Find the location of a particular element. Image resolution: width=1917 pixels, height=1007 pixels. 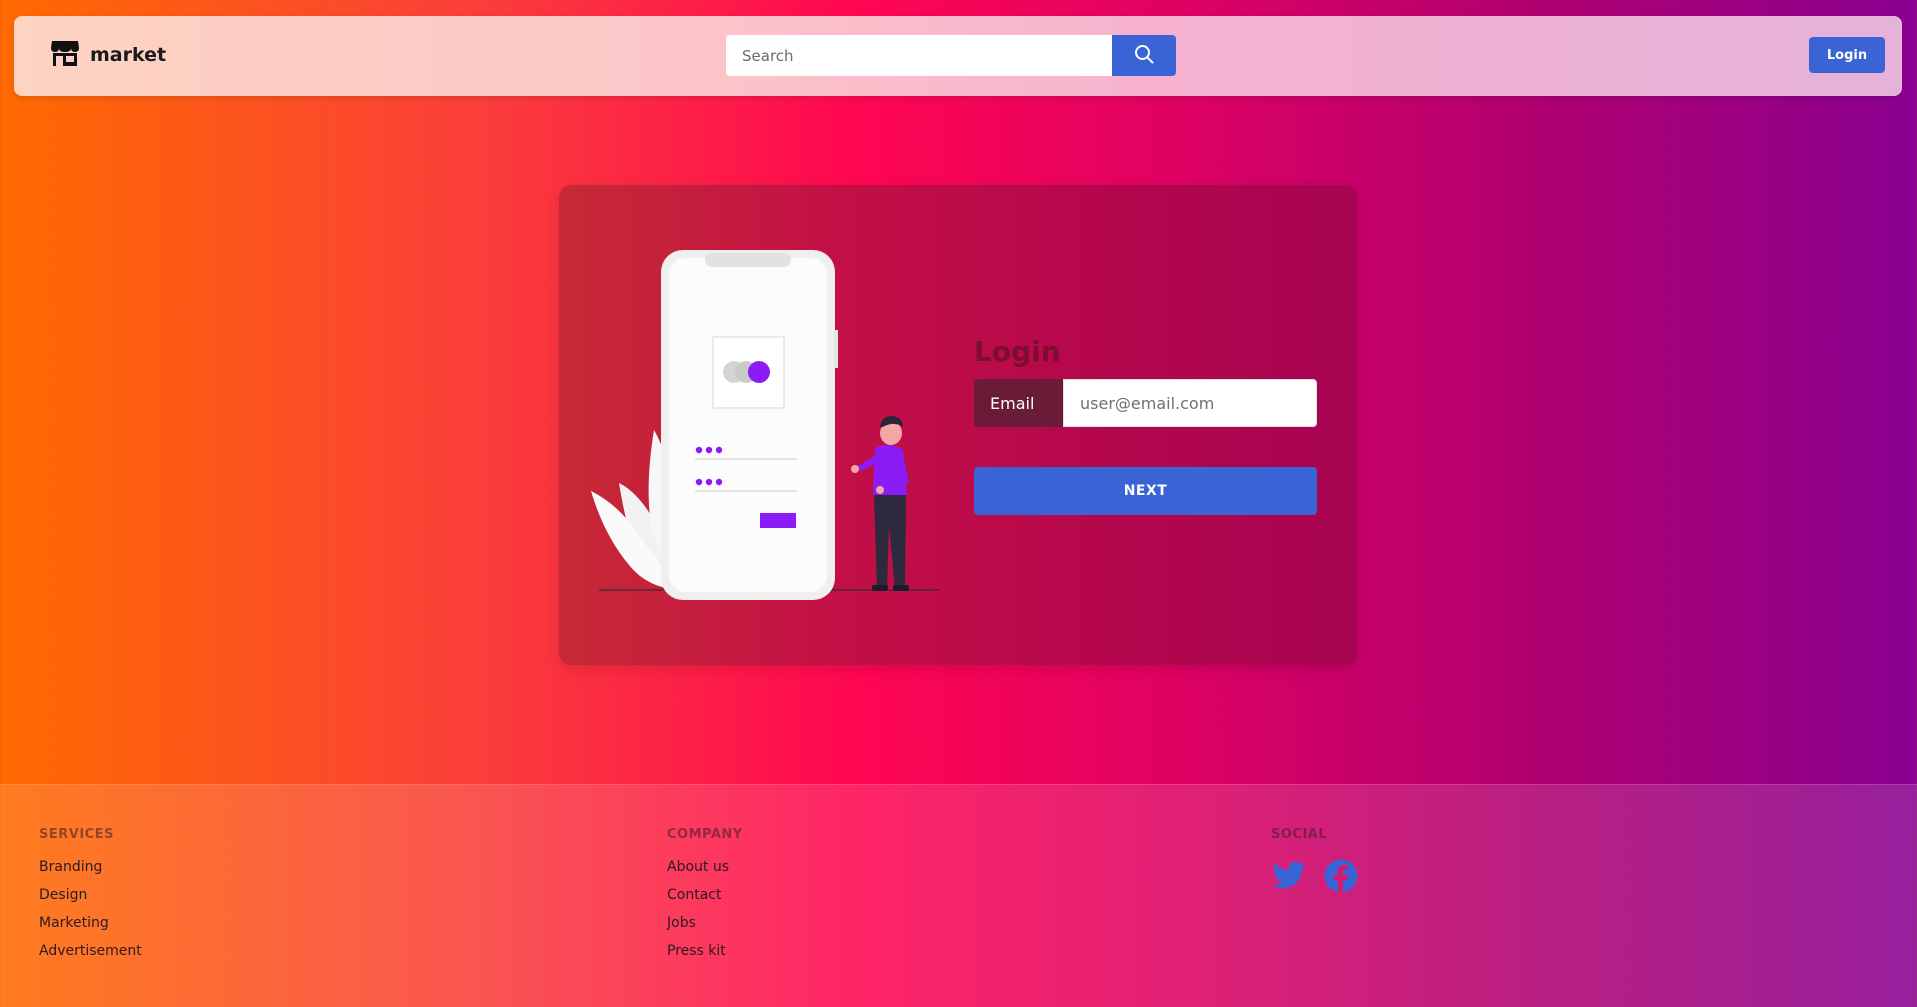

login-illustration is located at coordinates (769, 430).